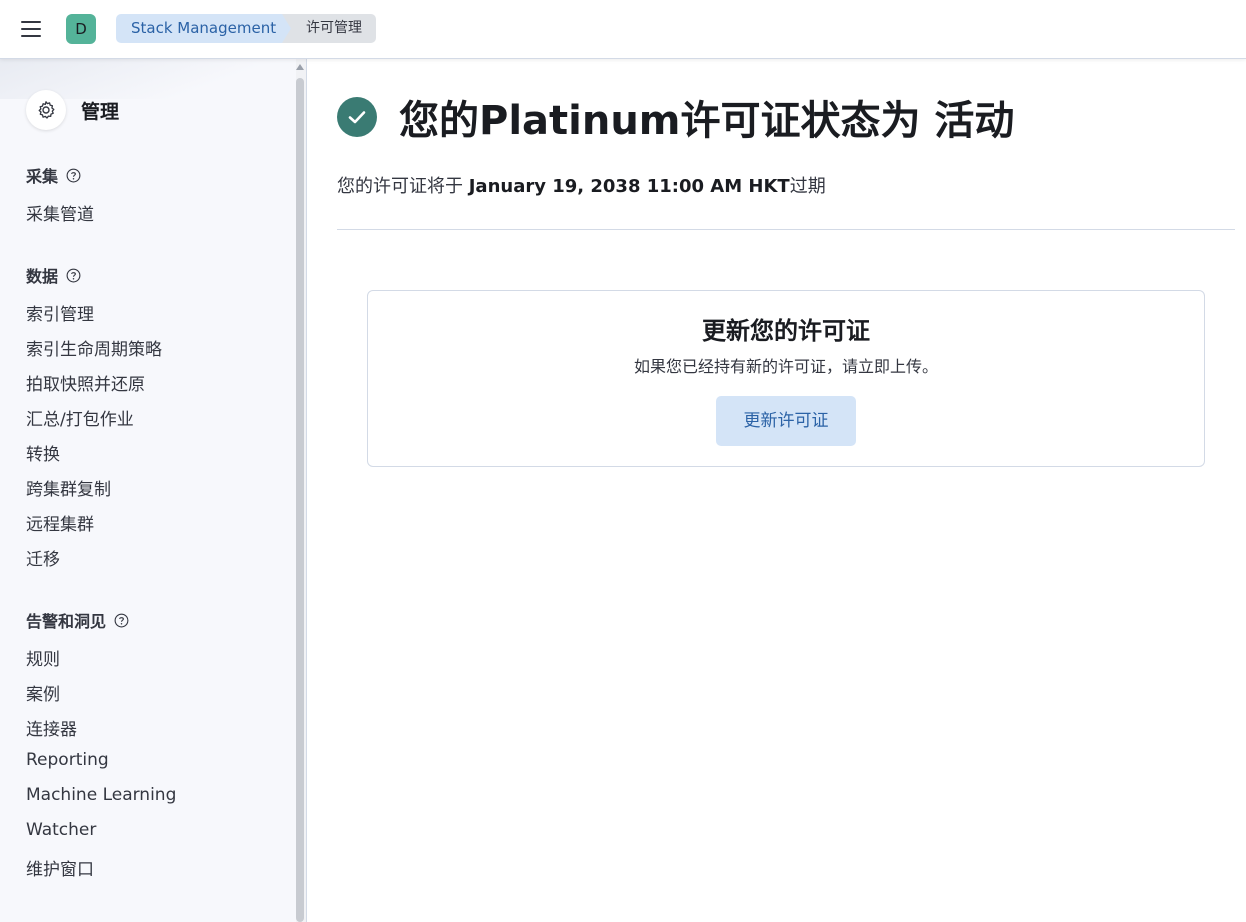  Describe the element at coordinates (306, 490) in the screenshot. I see `sidebar-divider` at that location.